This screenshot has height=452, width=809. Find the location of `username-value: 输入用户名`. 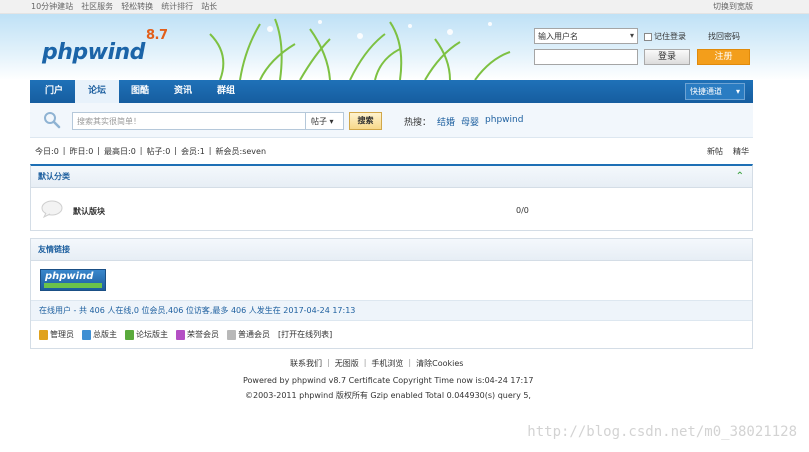

username-value: 输入用户名 is located at coordinates (558, 36).